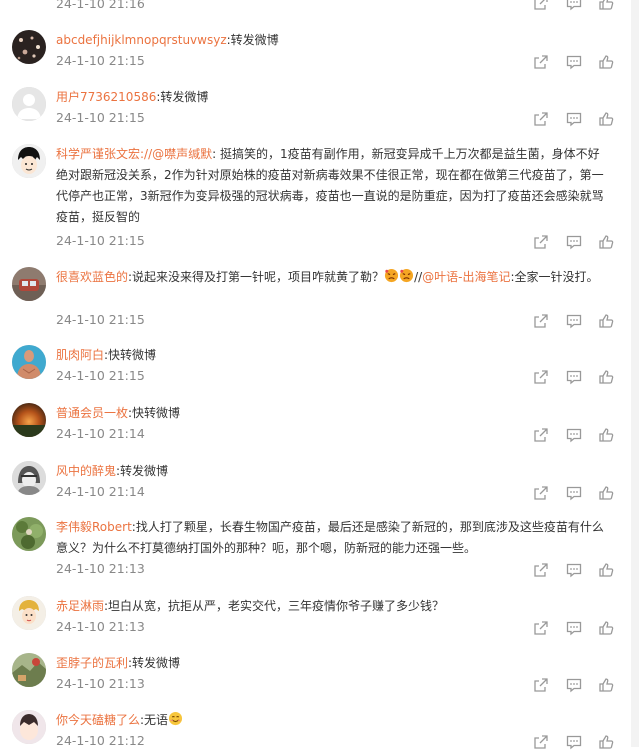 Image resolution: width=639 pixels, height=752 pixels. I want to click on comment-username: 科学严谨张文宏, so click(98, 154).